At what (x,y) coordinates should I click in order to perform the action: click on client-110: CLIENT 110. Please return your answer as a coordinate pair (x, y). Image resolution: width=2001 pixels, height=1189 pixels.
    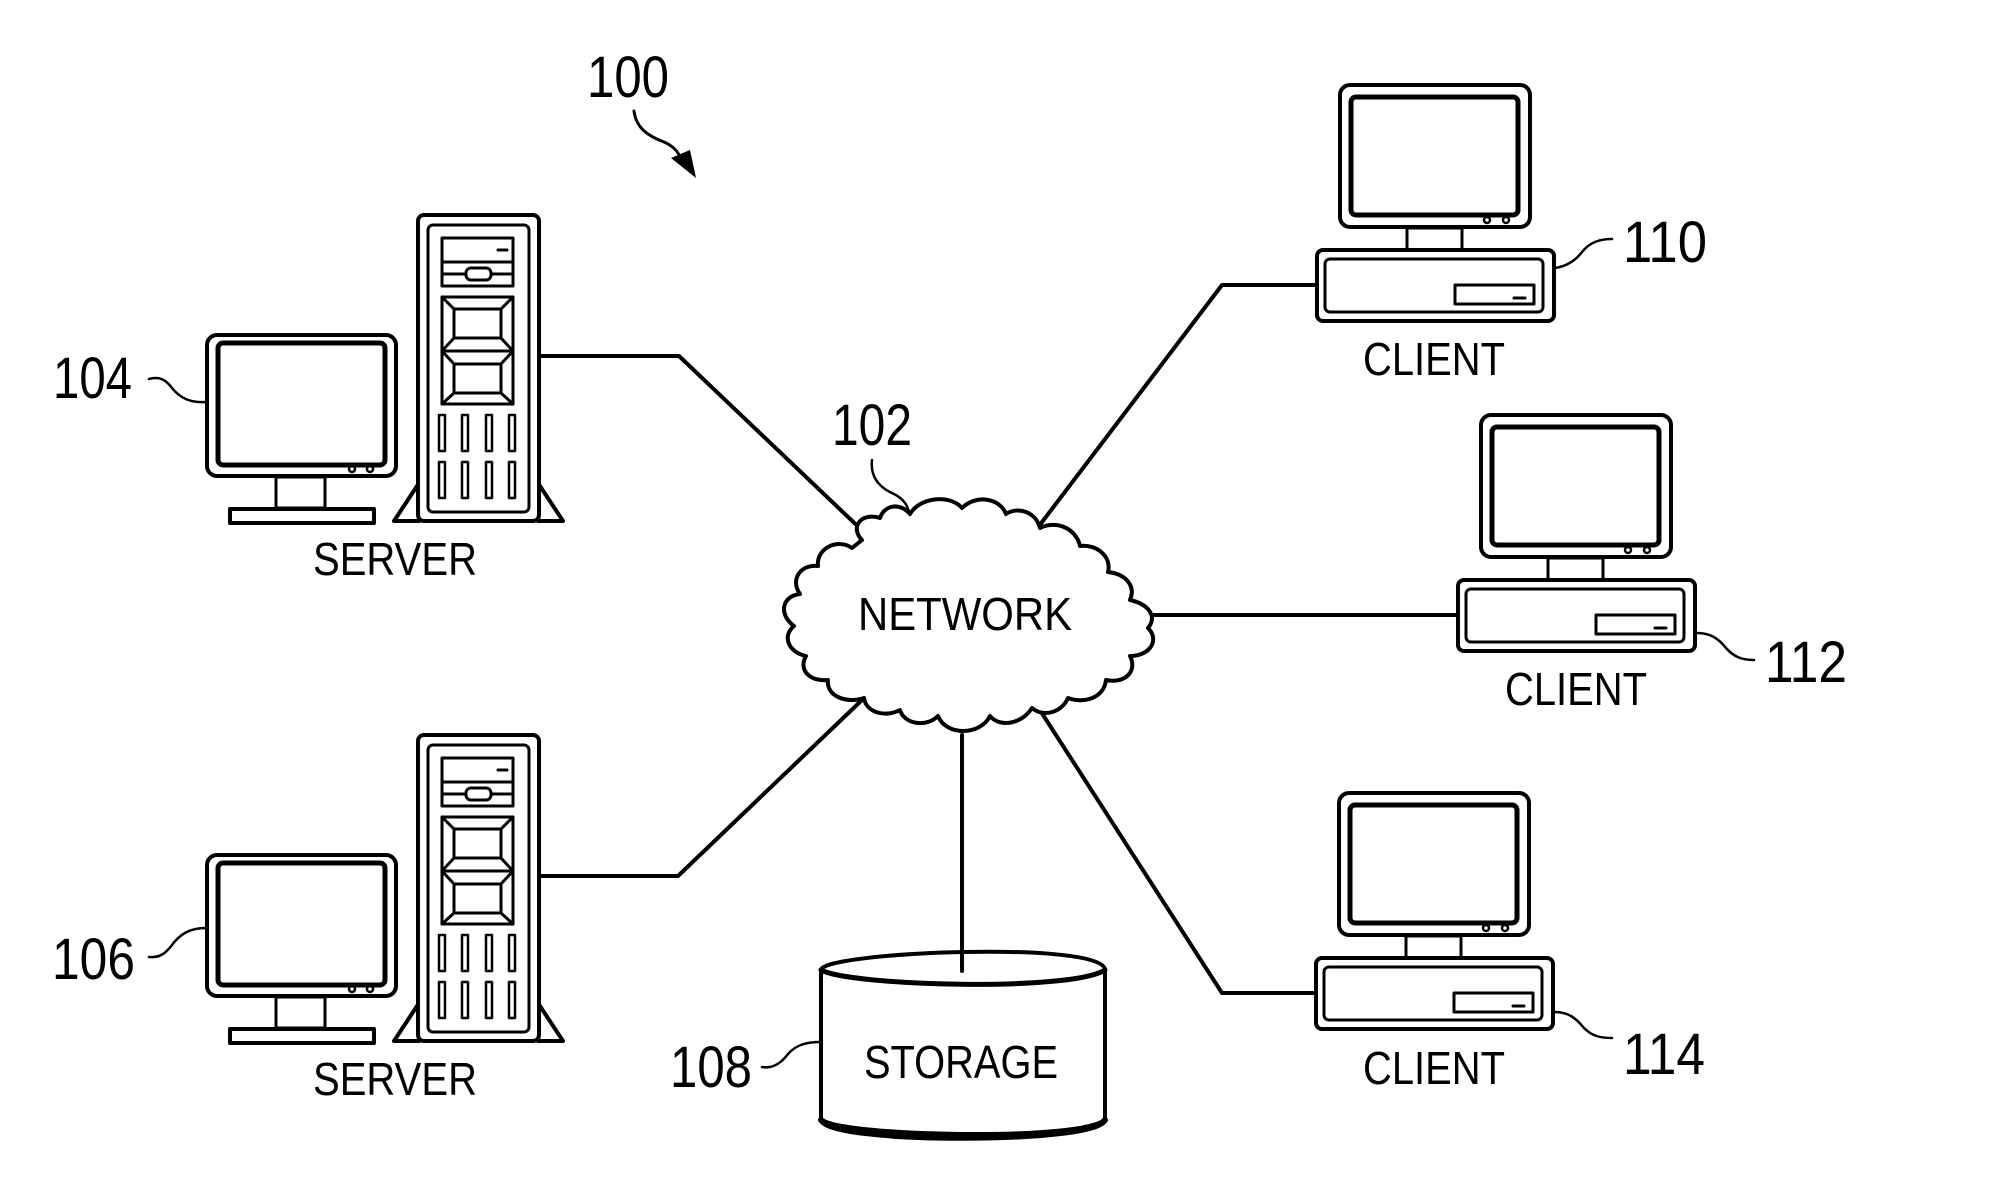
    Looking at the image, I should click on (1512, 235).